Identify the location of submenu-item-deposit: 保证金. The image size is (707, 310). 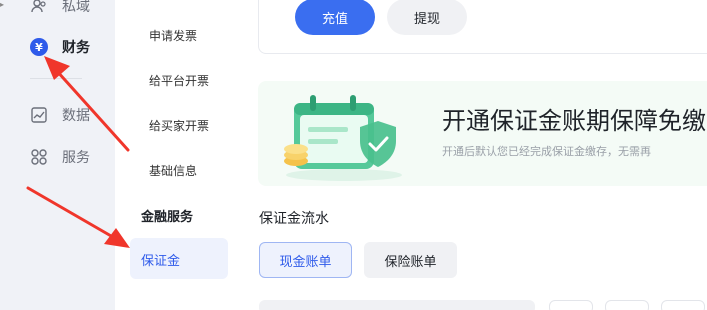
(179, 258).